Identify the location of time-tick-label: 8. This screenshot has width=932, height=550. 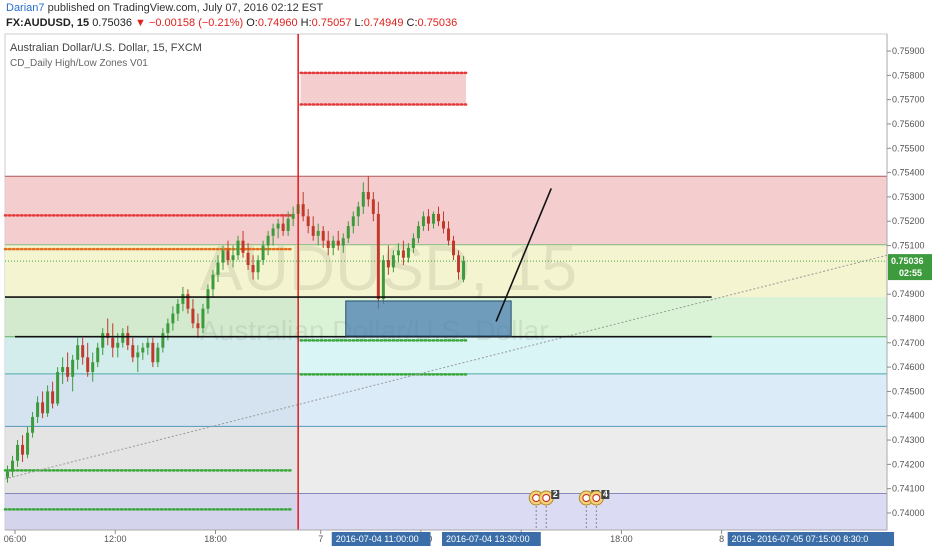
(721, 539).